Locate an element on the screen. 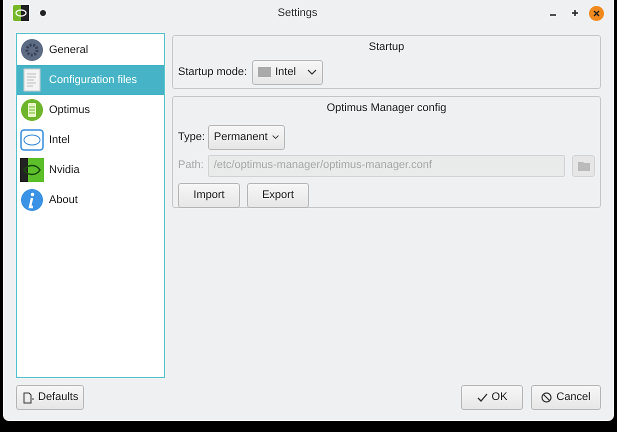 This screenshot has height=432, width=617. sidebar-item: General is located at coordinates (90, 50).